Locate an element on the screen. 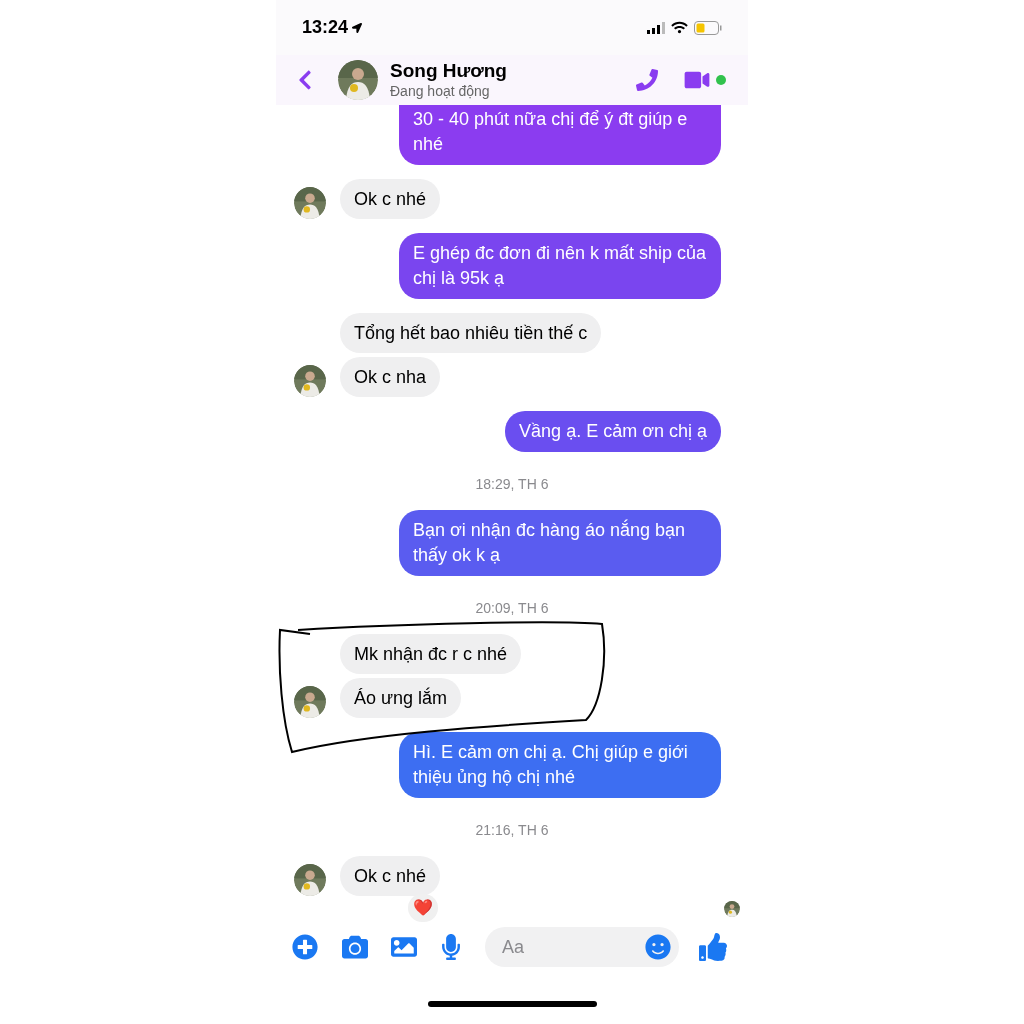  wifi-icon is located at coordinates (679, 27).